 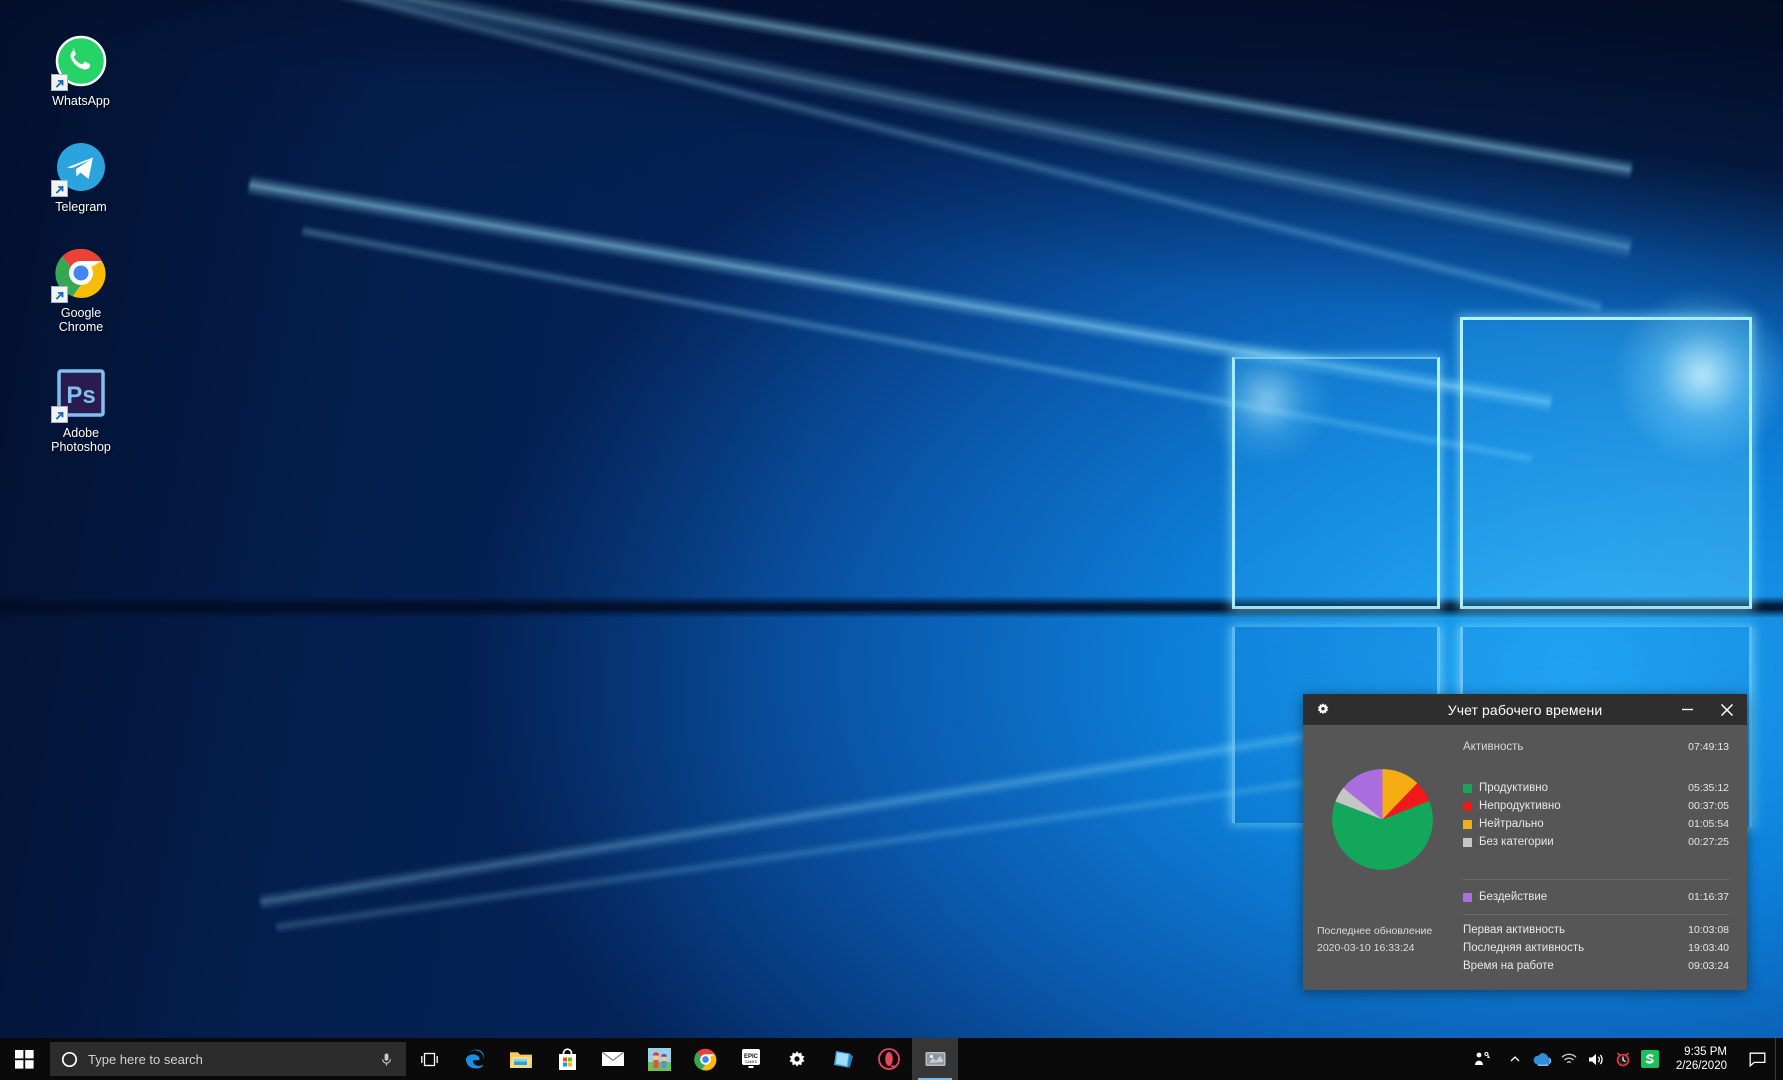 I want to click on desktop-icon-label: Adobe Photoshop, so click(x=81, y=440).